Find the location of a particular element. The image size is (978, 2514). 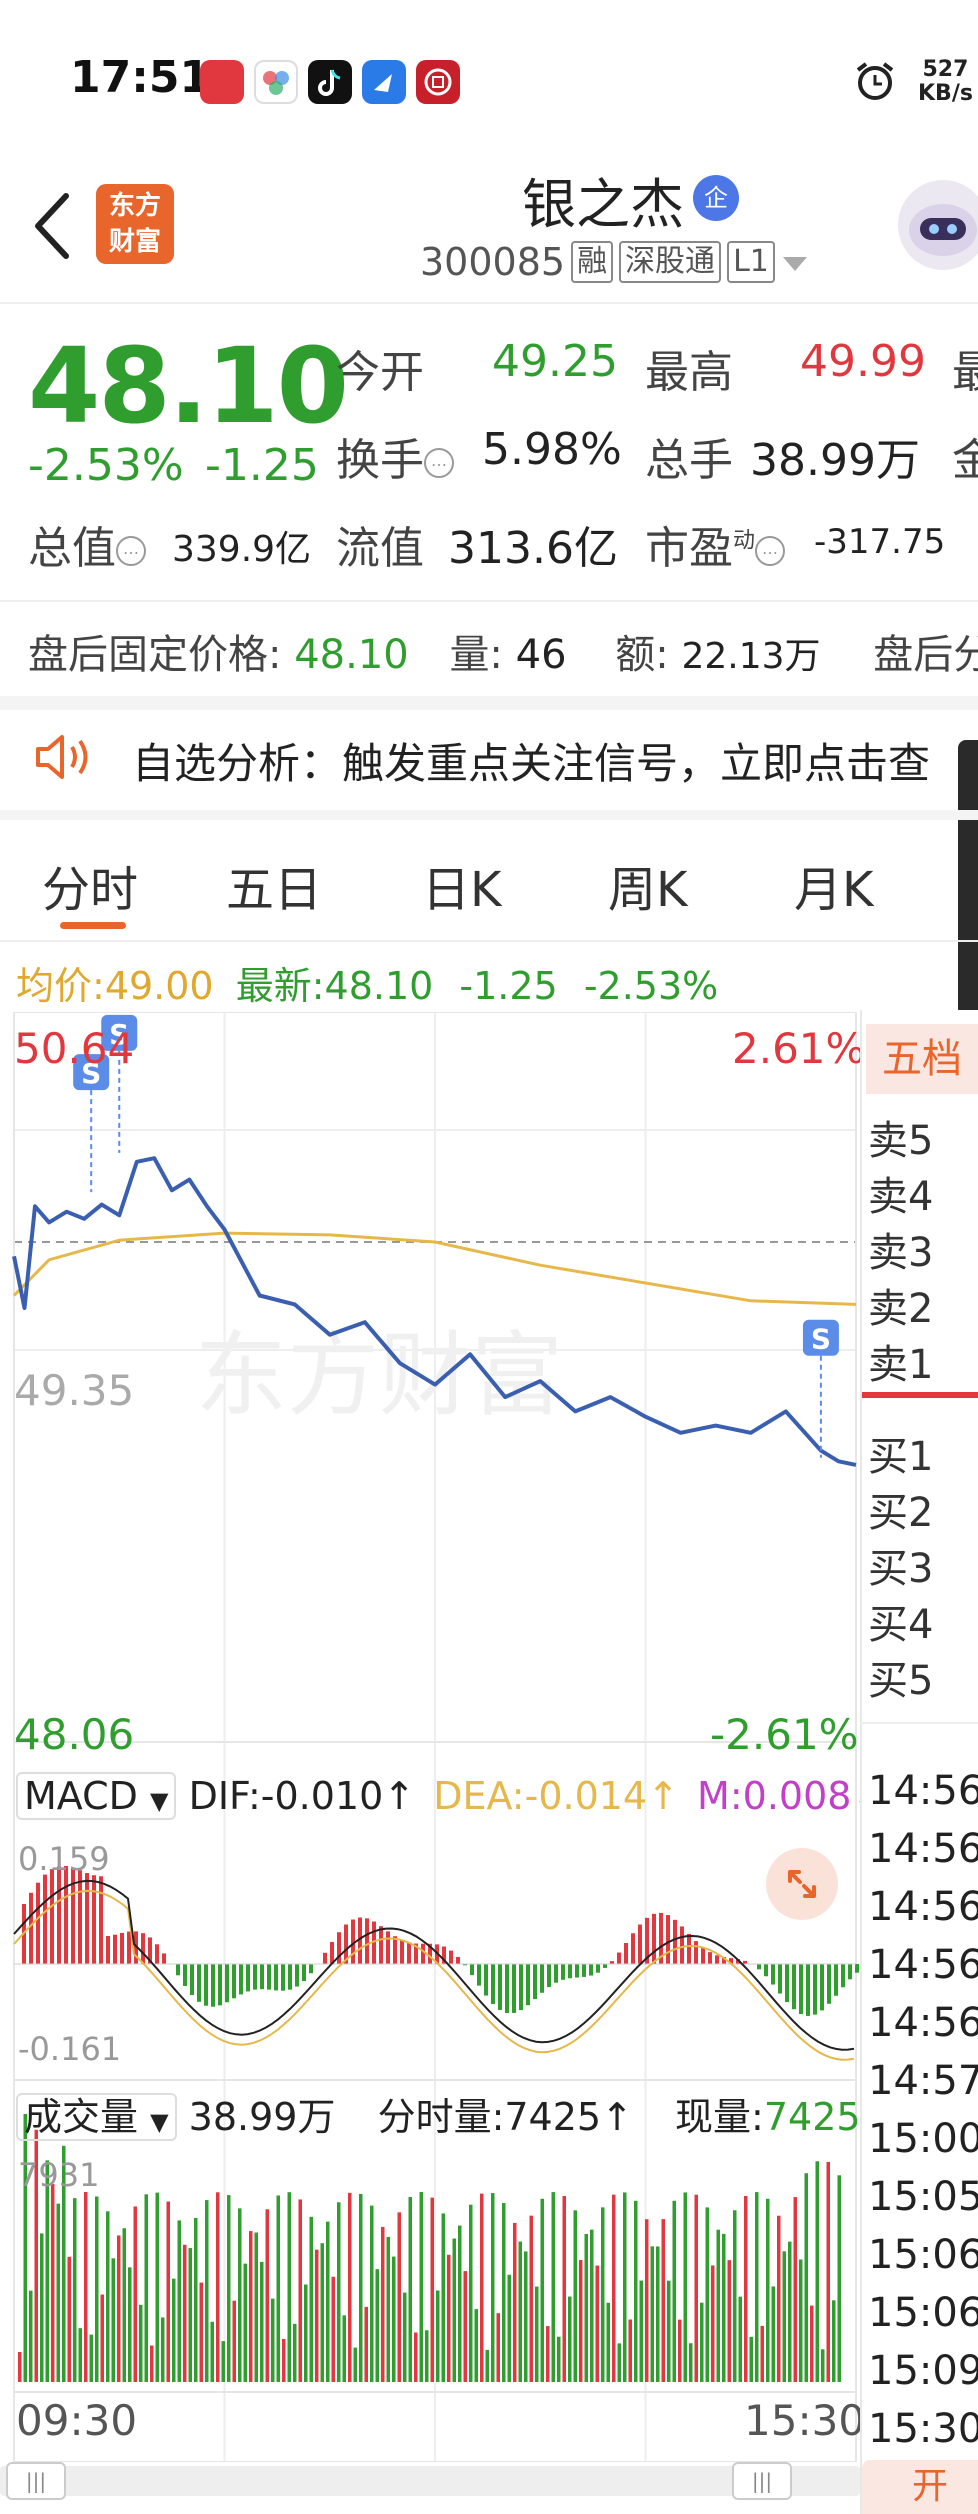

avg-label: 均价: is located at coordinates (60, 986).